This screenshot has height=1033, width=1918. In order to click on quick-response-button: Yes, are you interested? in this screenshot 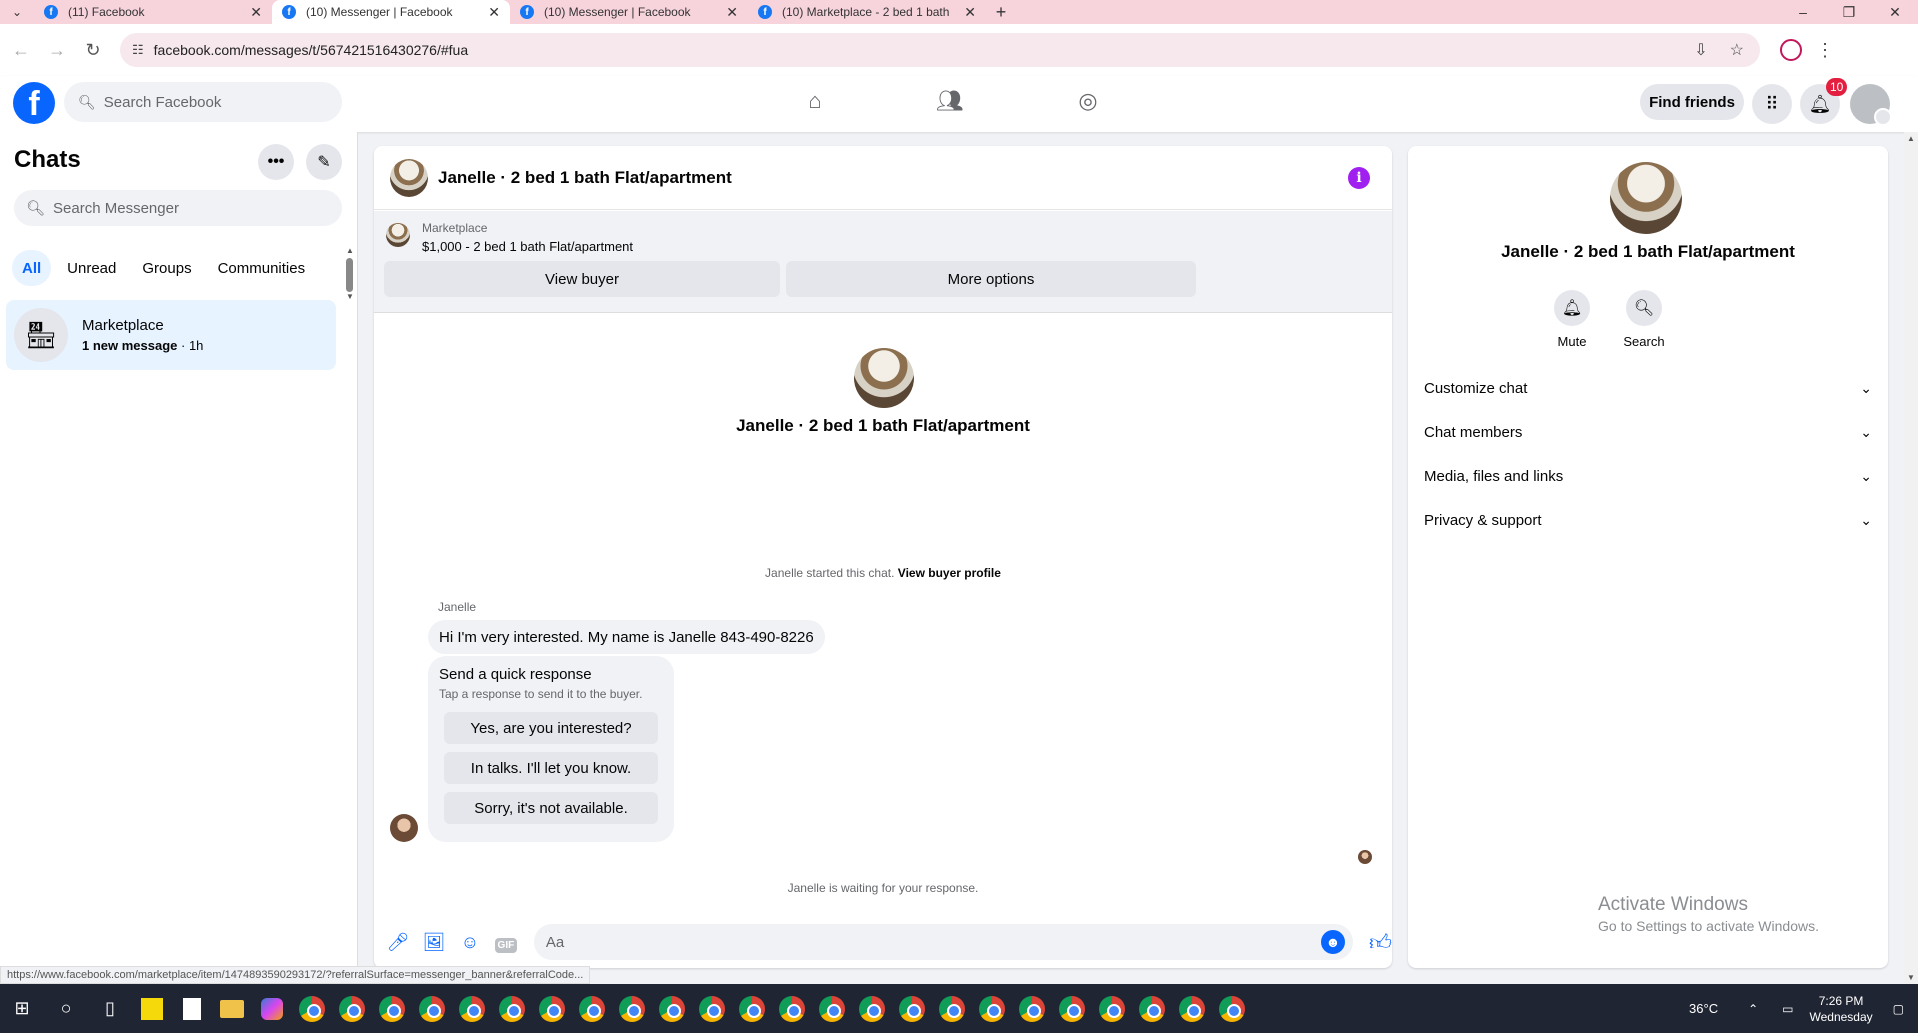, I will do `click(551, 728)`.